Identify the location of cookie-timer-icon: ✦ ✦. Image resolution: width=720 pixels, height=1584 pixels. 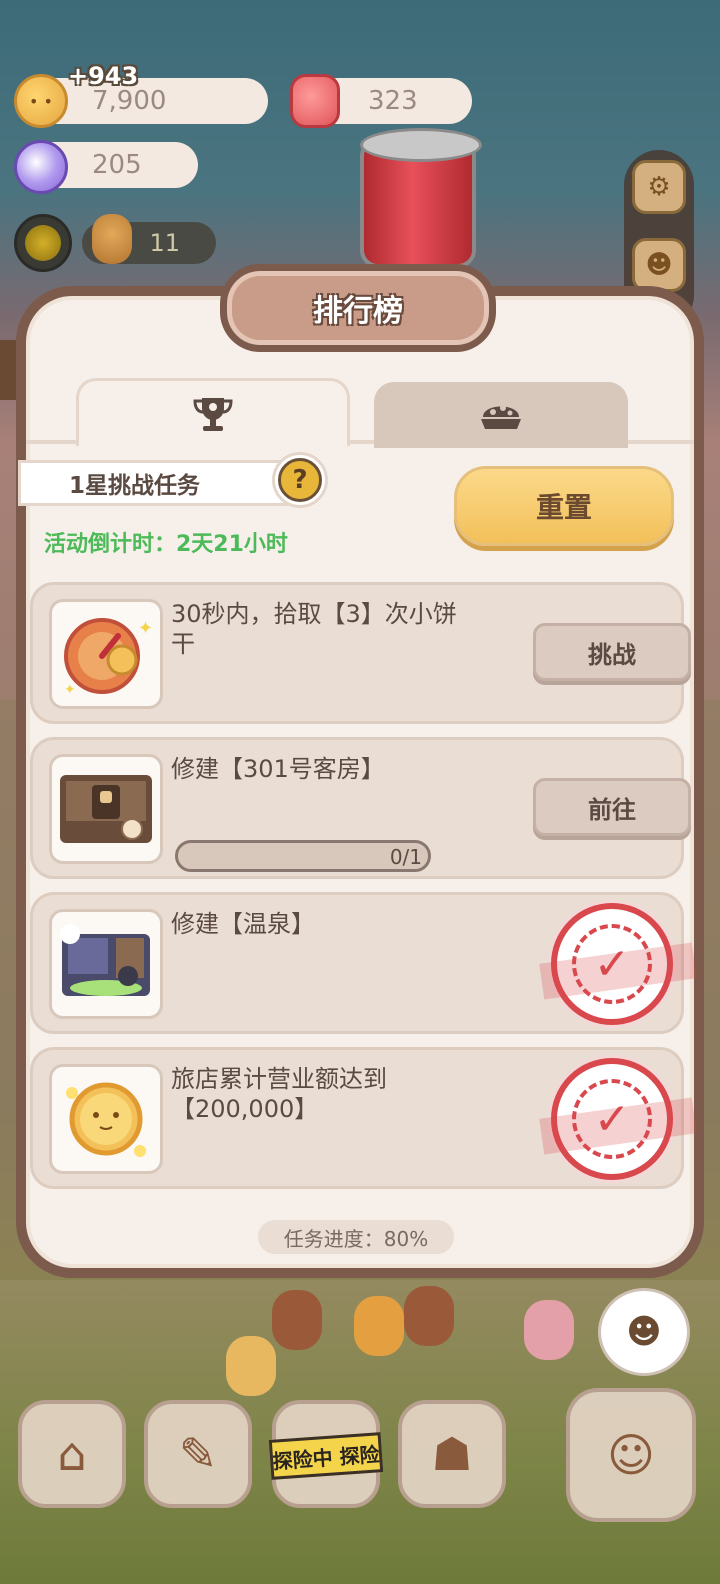
(108, 658).